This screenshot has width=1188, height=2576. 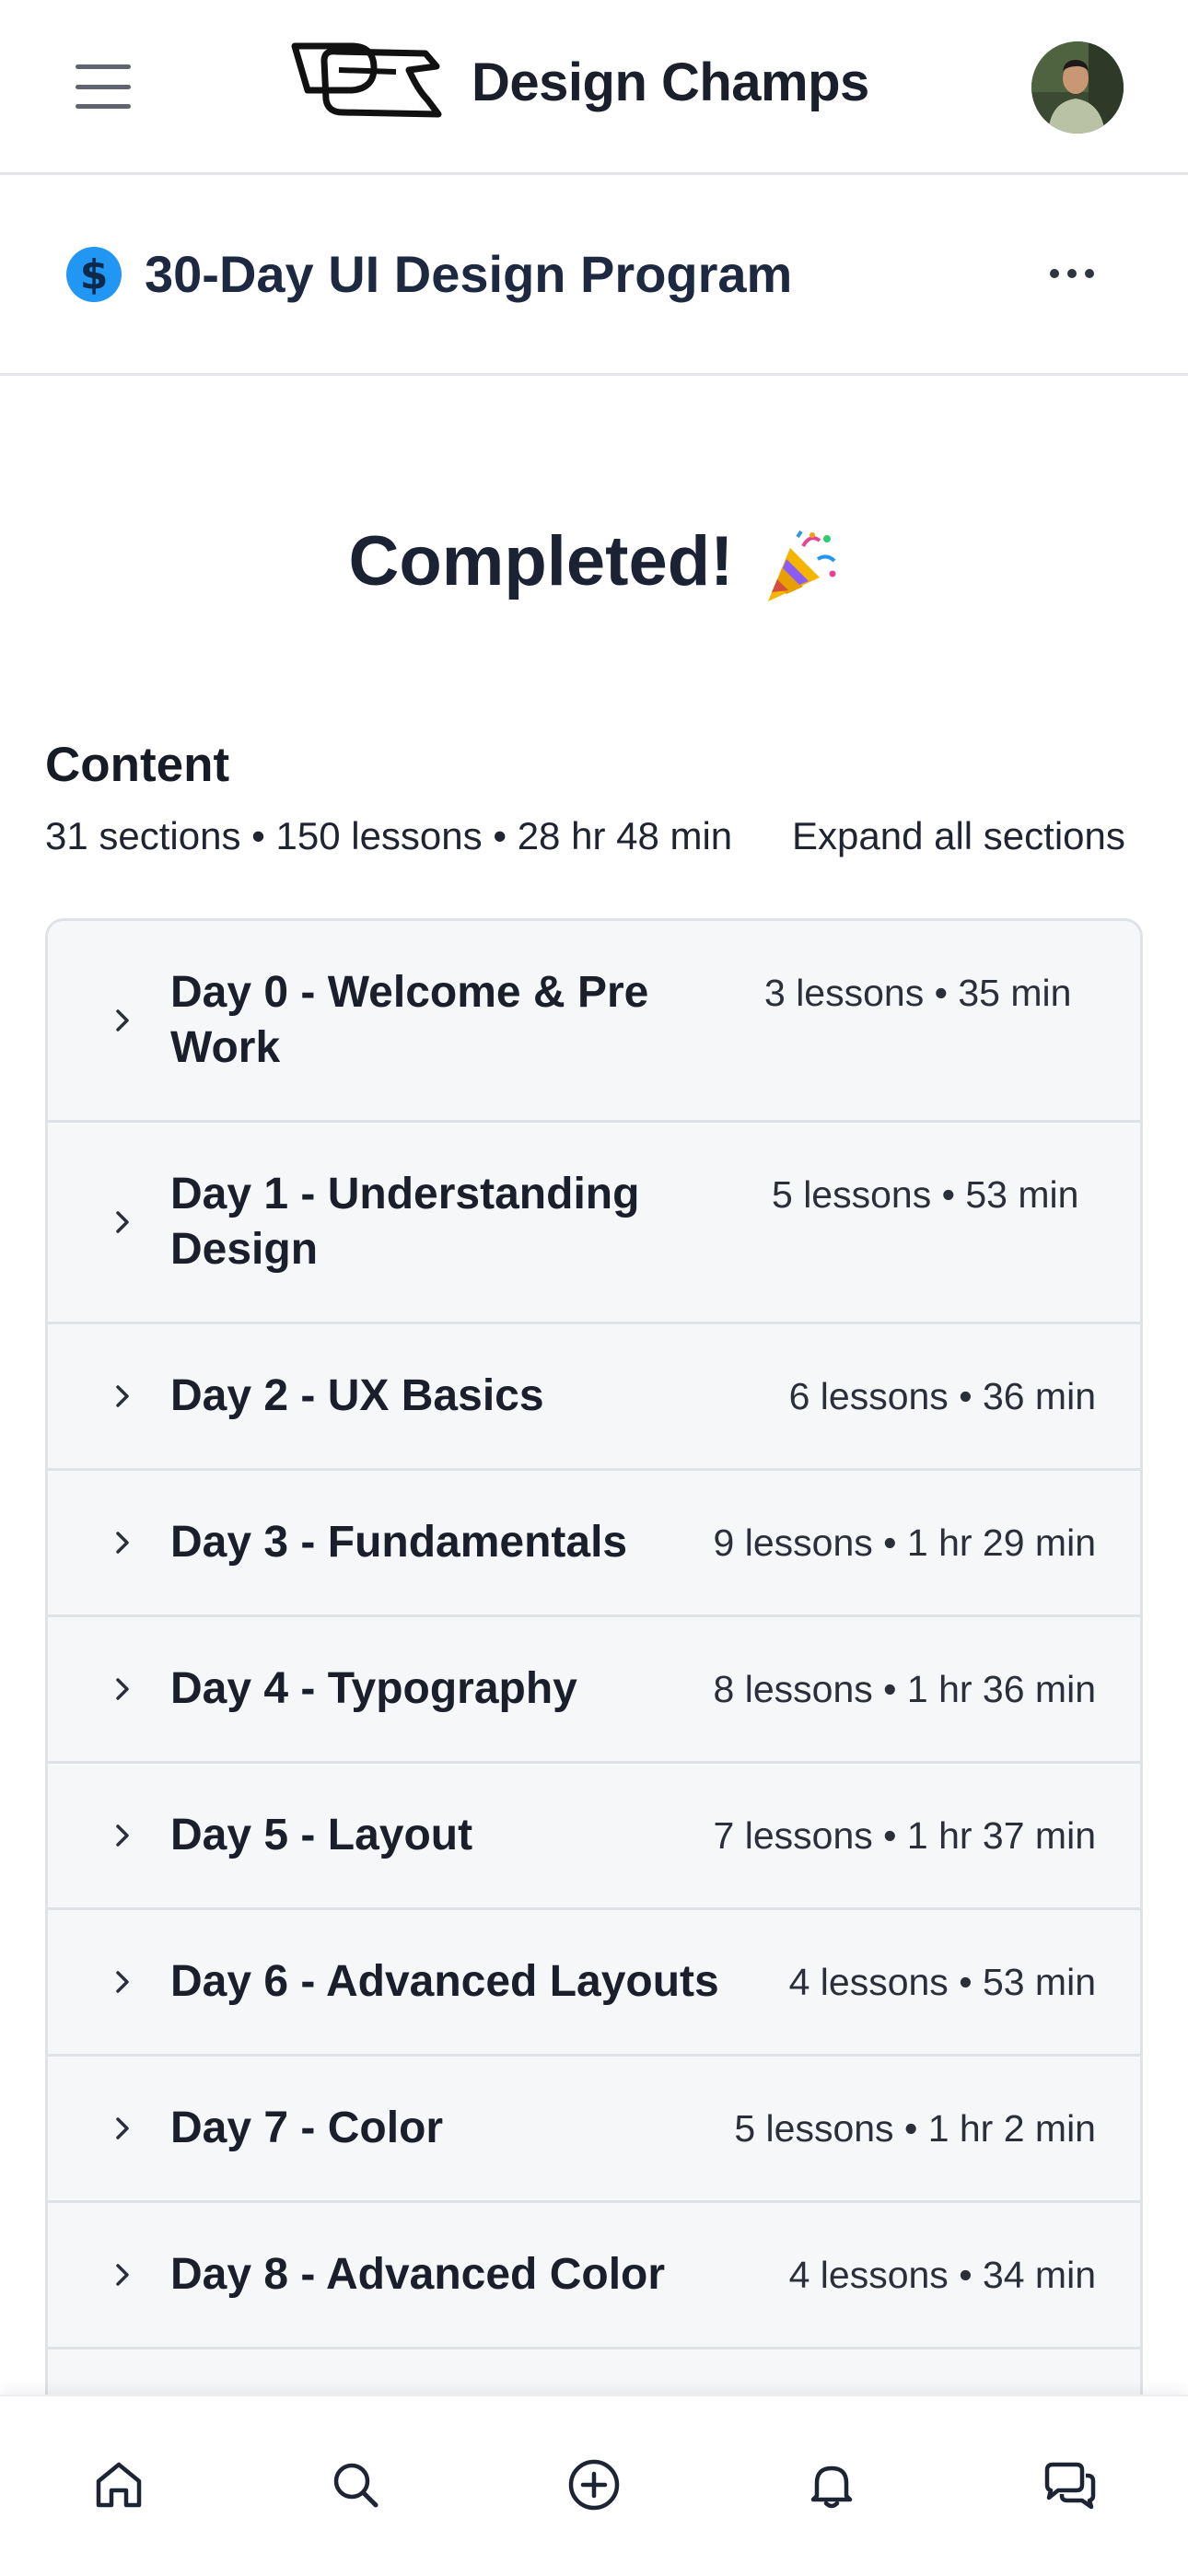 I want to click on section-row: Day 5 - Layout 7 lessons • 1 hr 37 min, so click(x=594, y=1837).